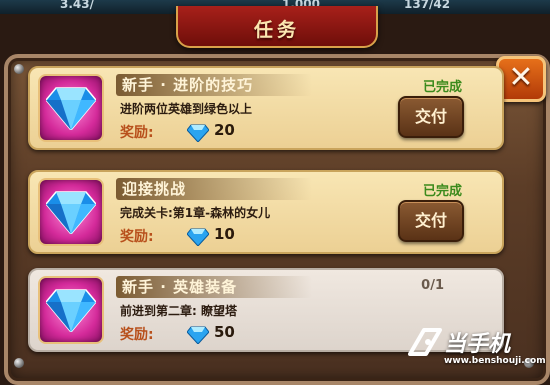  I want to click on site-watermark: 当手机 www.benshouji.com, so click(475, 347).